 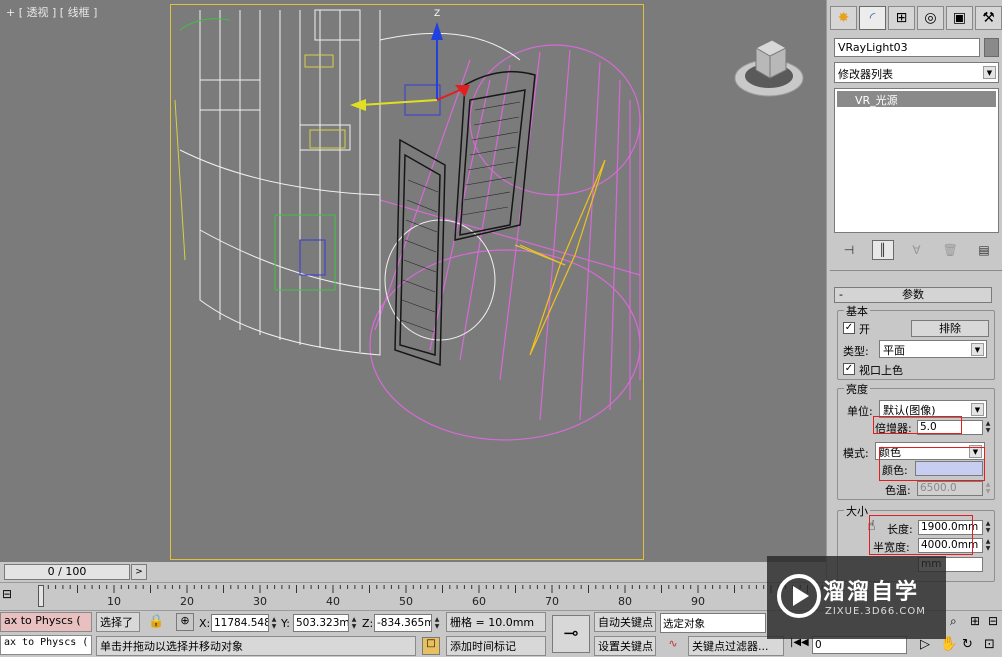 What do you see at coordinates (881, 370) in the screenshot?
I see `viewport-color-label: 视口上色` at bounding box center [881, 370].